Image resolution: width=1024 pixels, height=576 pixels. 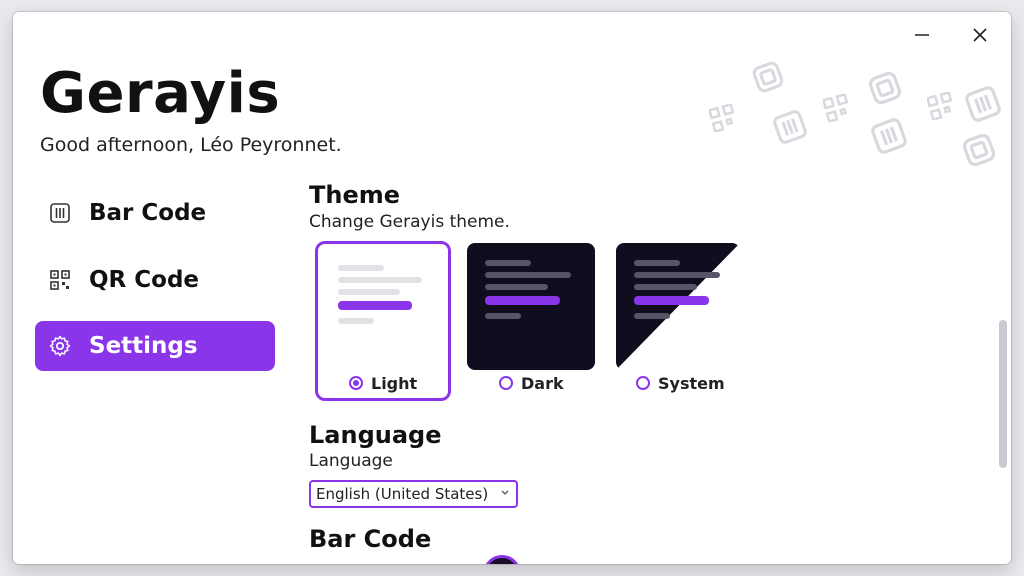 I want to click on app-title: Gerayis, so click(x=160, y=93).